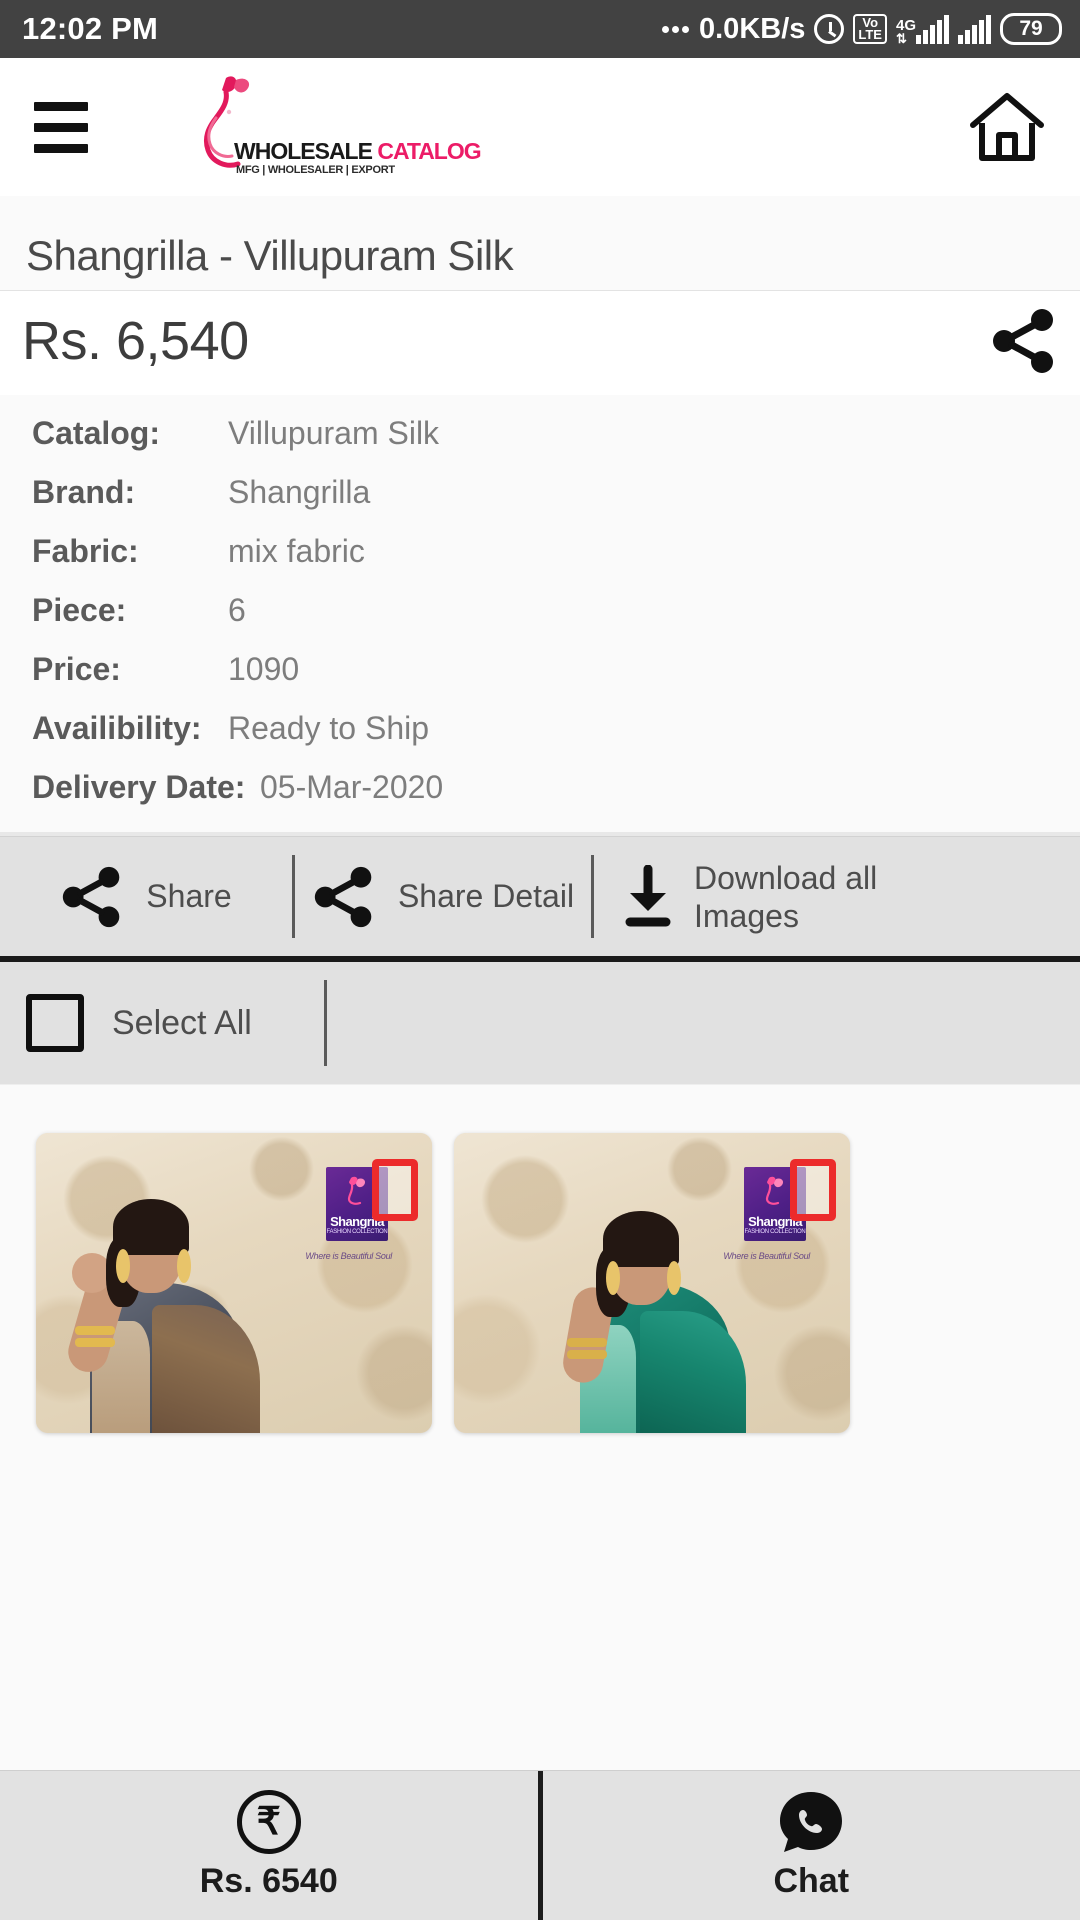 The width and height of the screenshot is (1080, 1920). I want to click on battery-indicator: 79, so click(1031, 29).